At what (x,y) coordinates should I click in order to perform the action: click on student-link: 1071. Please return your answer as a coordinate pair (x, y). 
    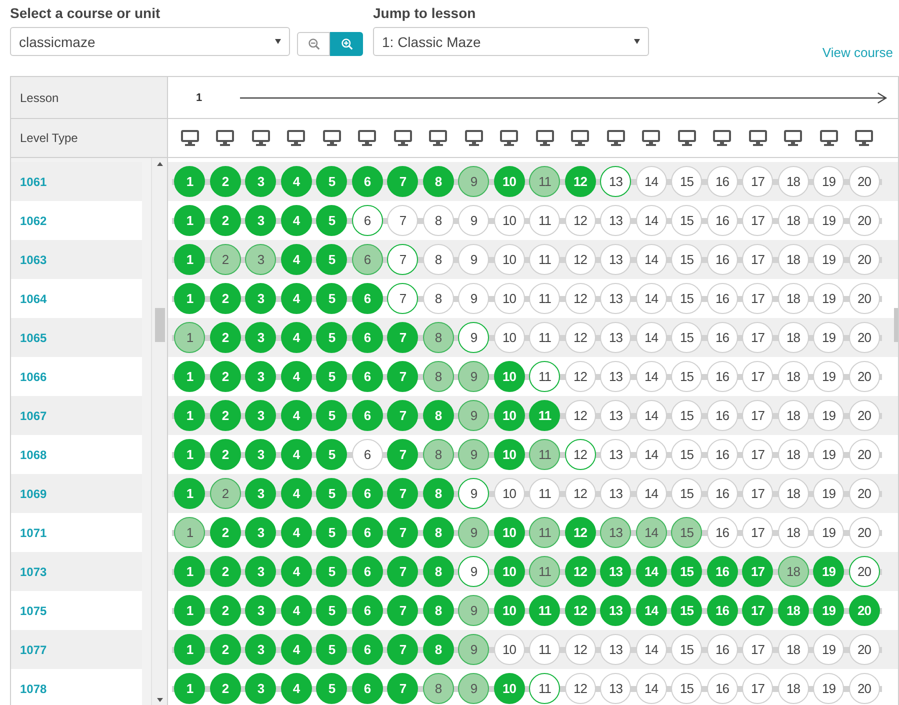
    Looking at the image, I should click on (76, 532).